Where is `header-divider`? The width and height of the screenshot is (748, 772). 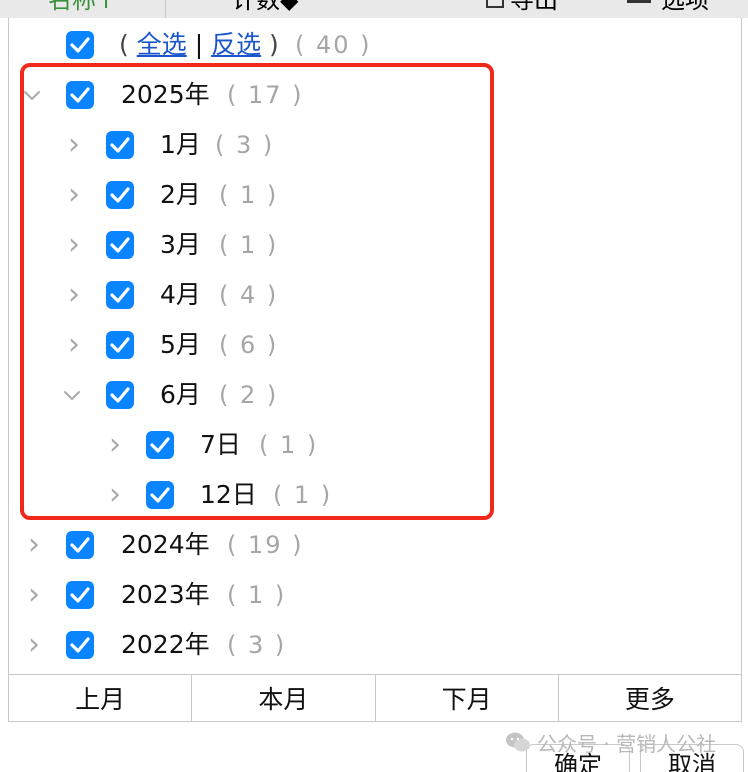 header-divider is located at coordinates (165, 9).